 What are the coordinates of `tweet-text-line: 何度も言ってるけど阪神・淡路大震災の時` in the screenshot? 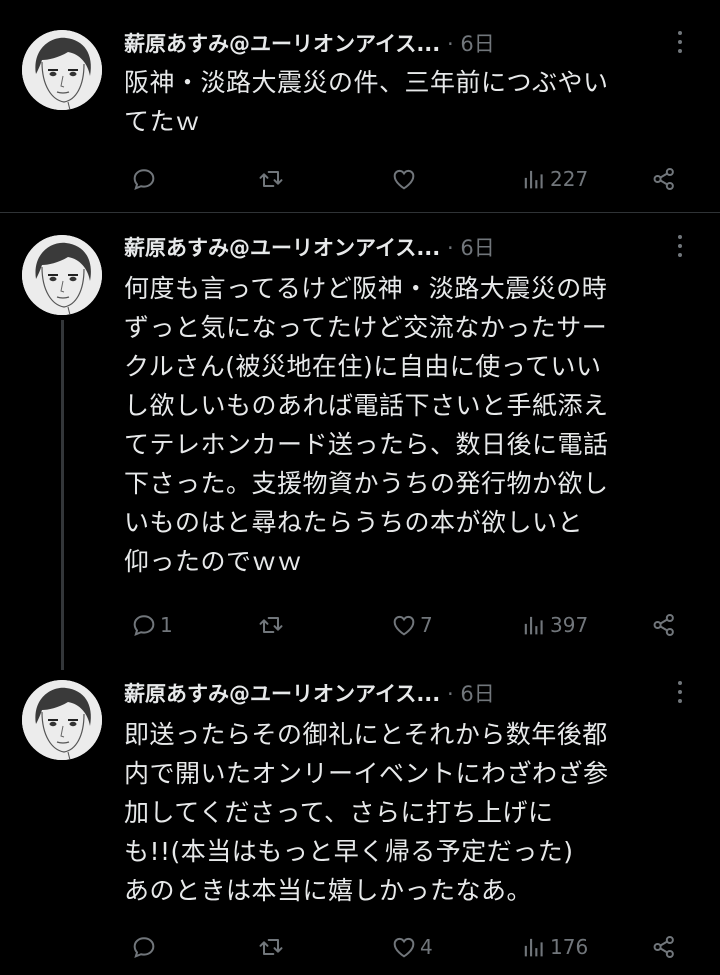 It's located at (366, 288).